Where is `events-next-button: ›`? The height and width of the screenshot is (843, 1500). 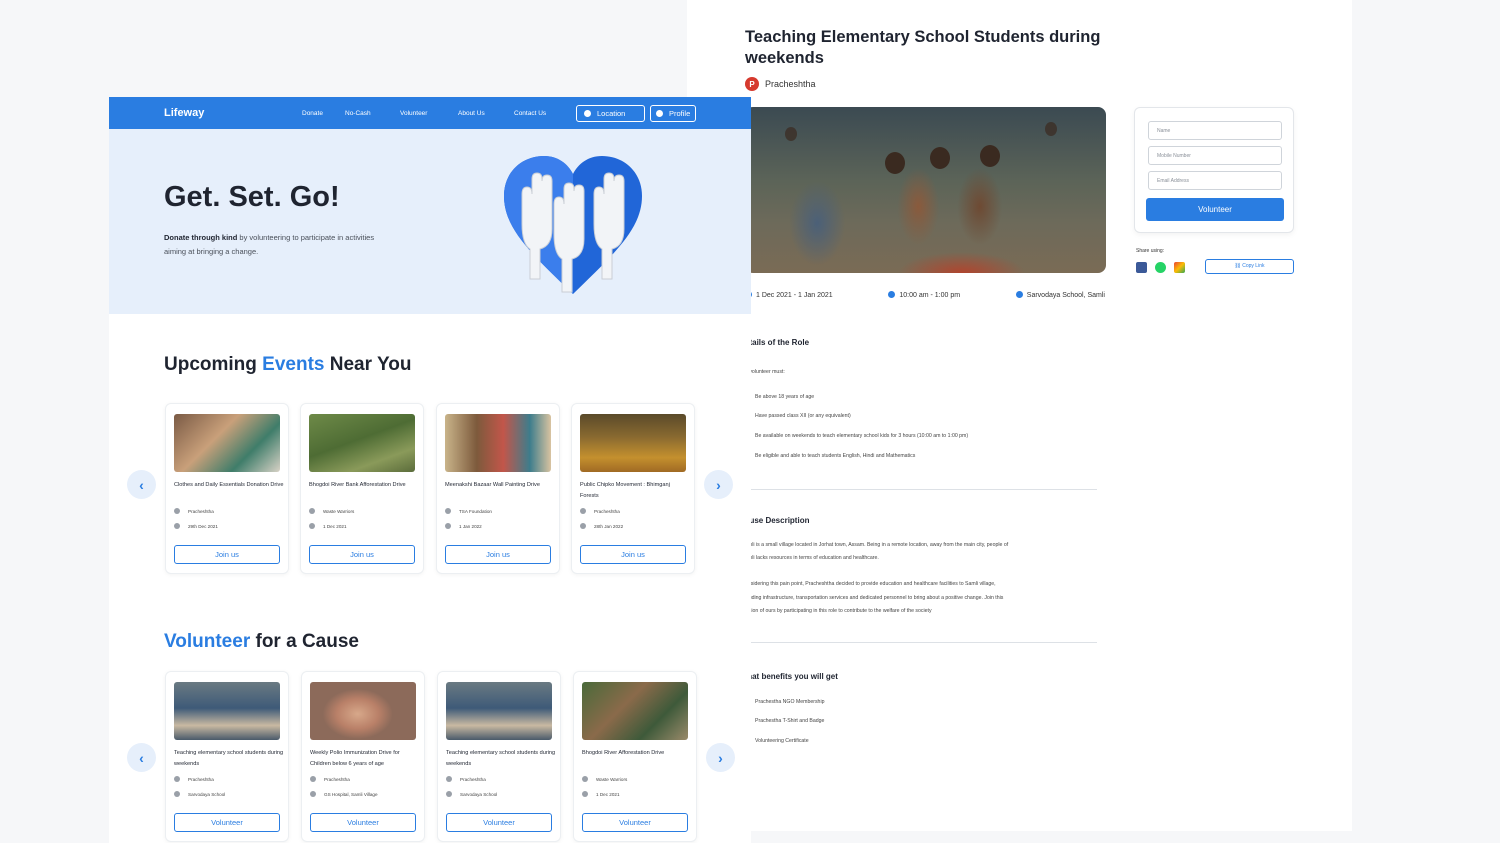 events-next-button: › is located at coordinates (718, 484).